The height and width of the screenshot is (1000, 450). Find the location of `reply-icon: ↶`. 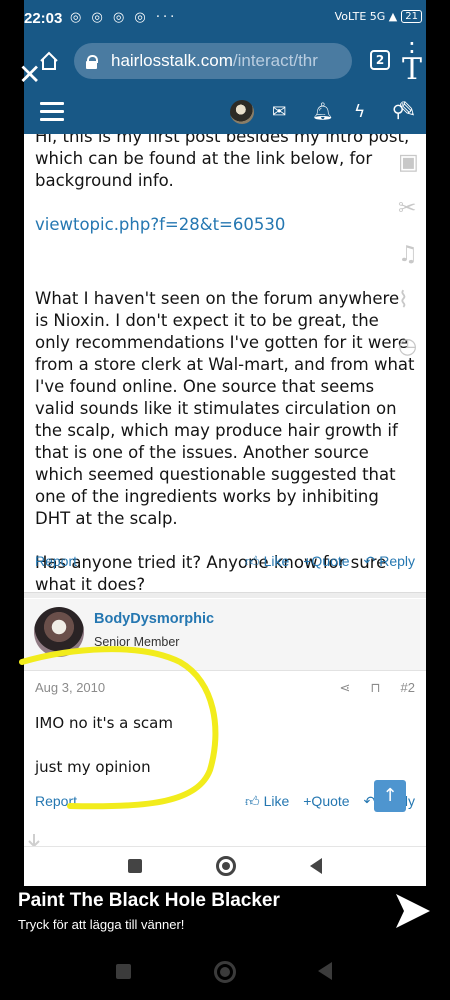

reply-icon: ↶ is located at coordinates (369, 561).